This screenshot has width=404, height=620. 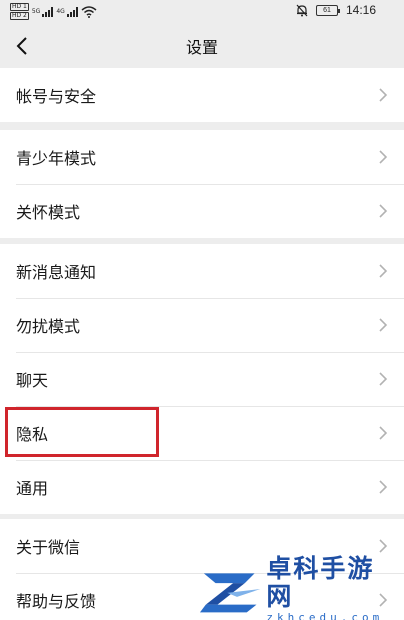 I want to click on network-type-1: 5G, so click(x=36, y=11).